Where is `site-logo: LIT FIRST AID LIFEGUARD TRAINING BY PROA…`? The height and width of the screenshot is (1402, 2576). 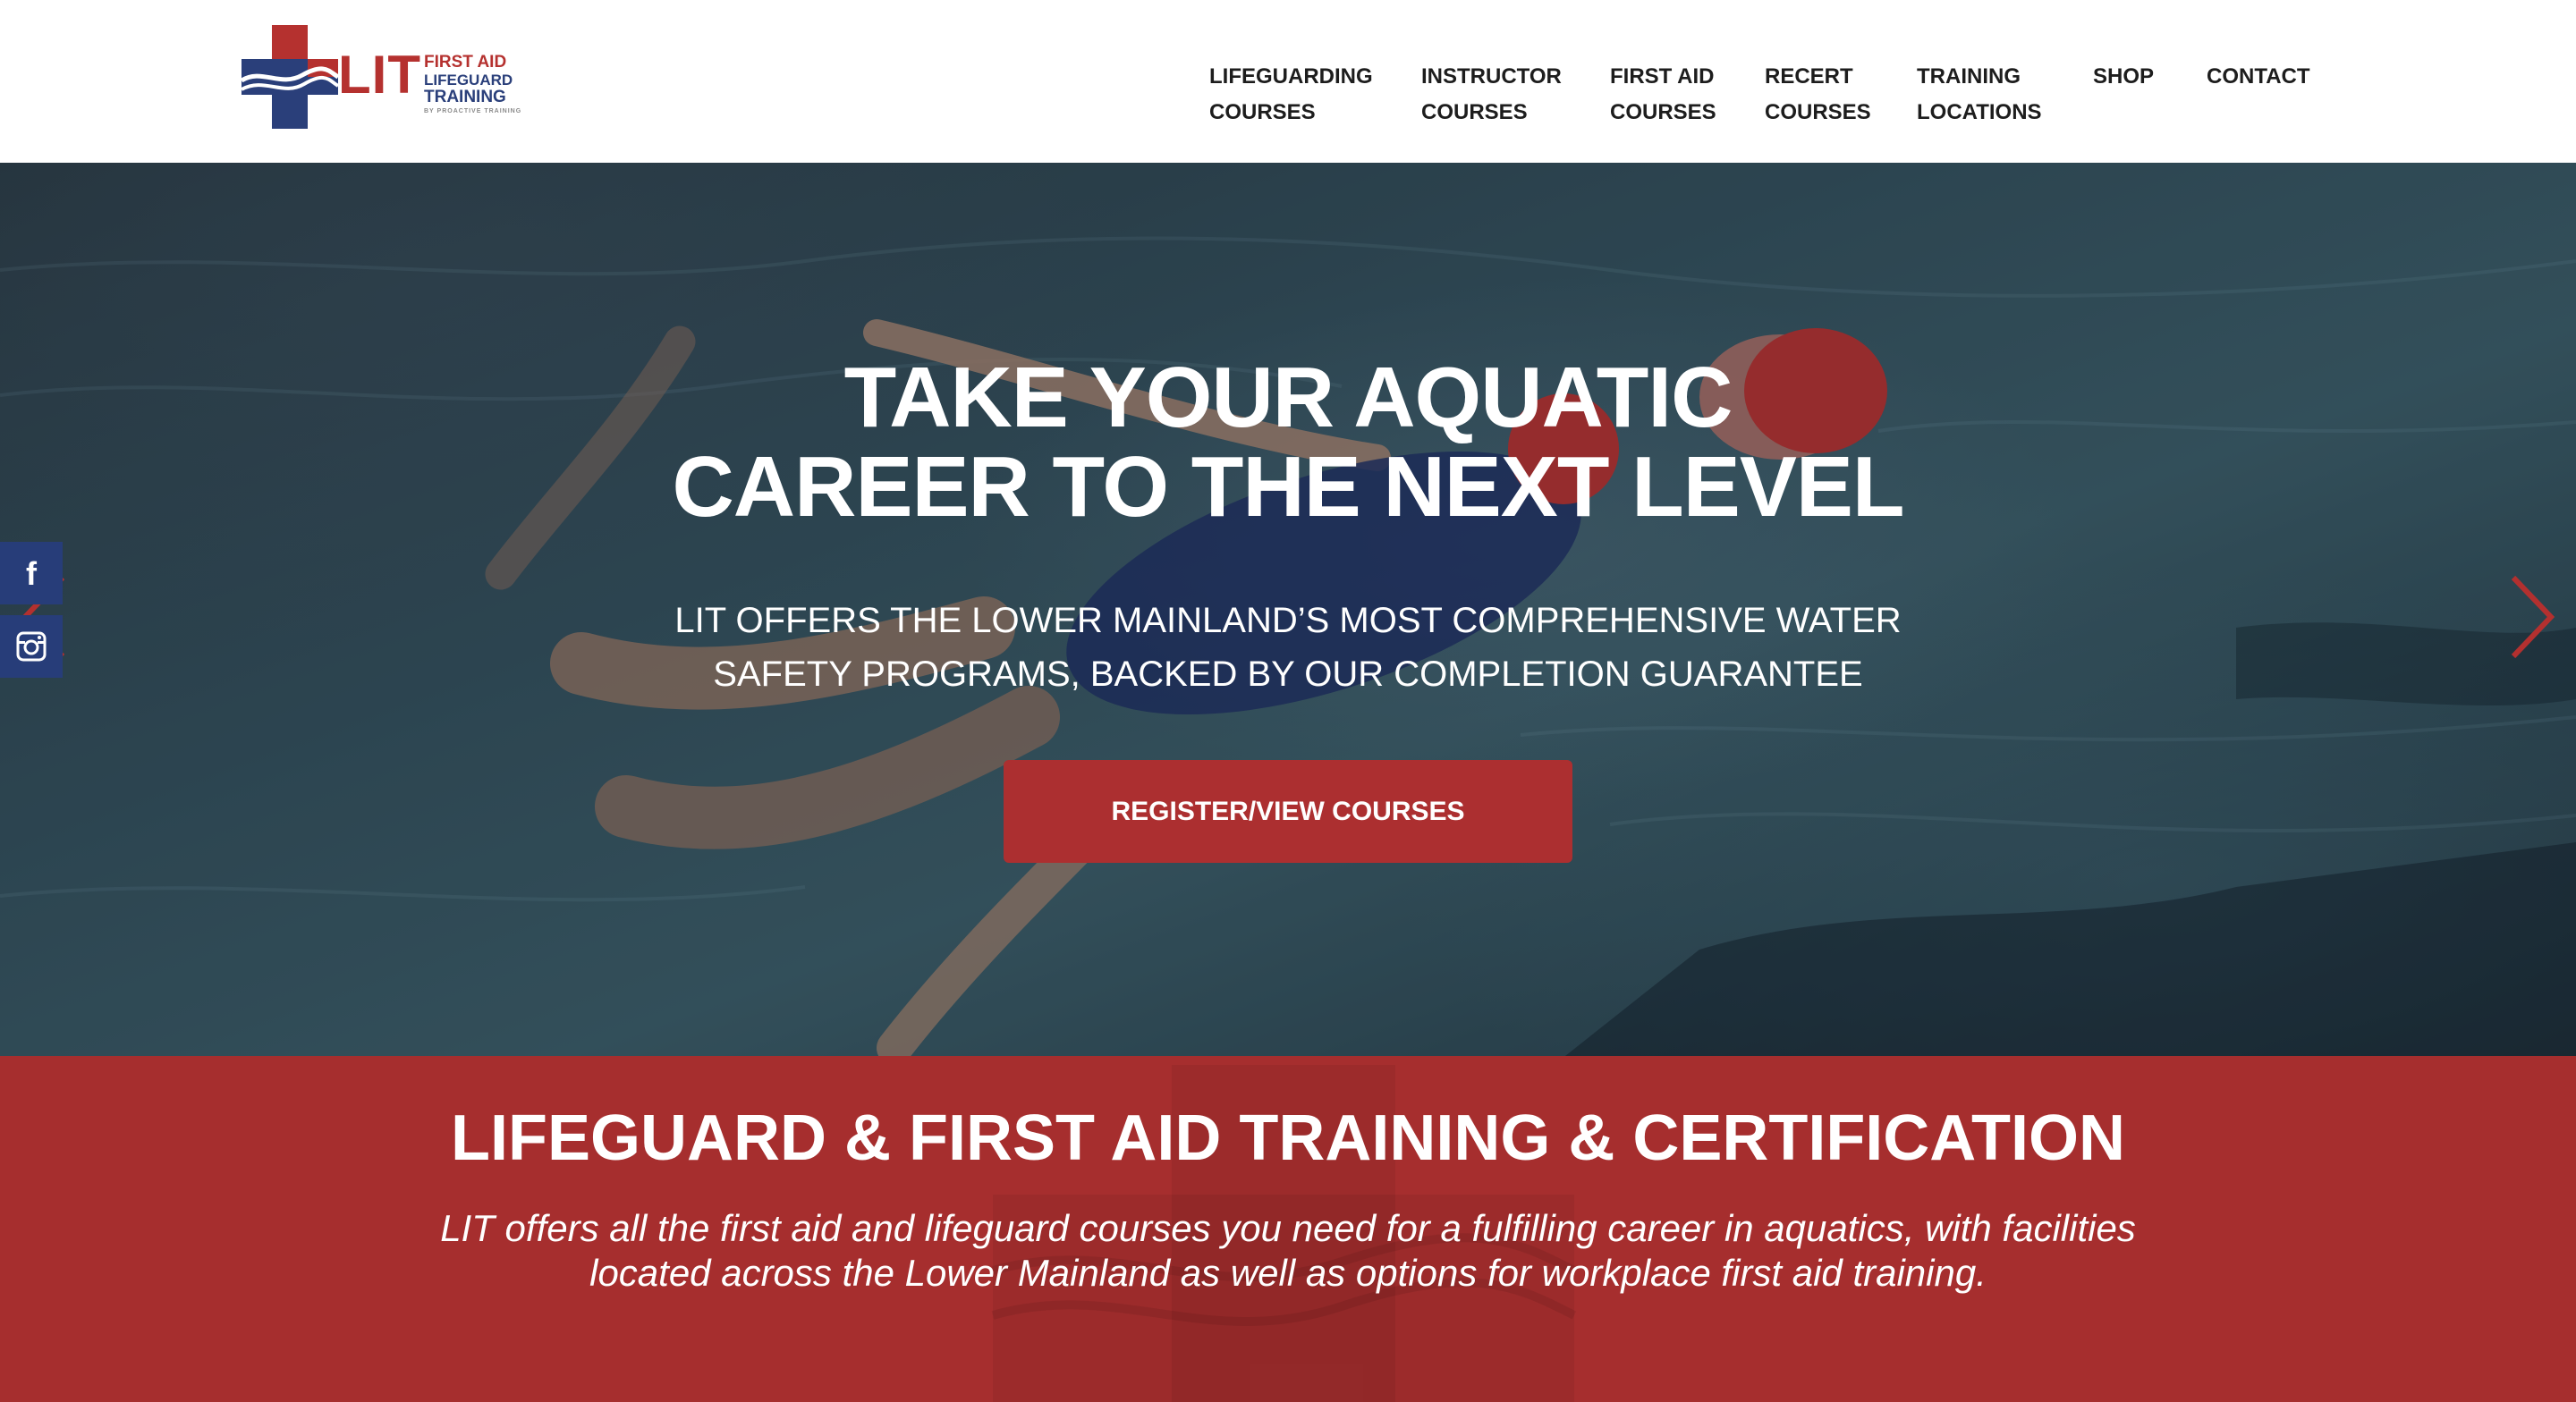
site-logo: LIT FIRST AID LIFEGUARD TRAINING BY PROA… is located at coordinates (381, 76).